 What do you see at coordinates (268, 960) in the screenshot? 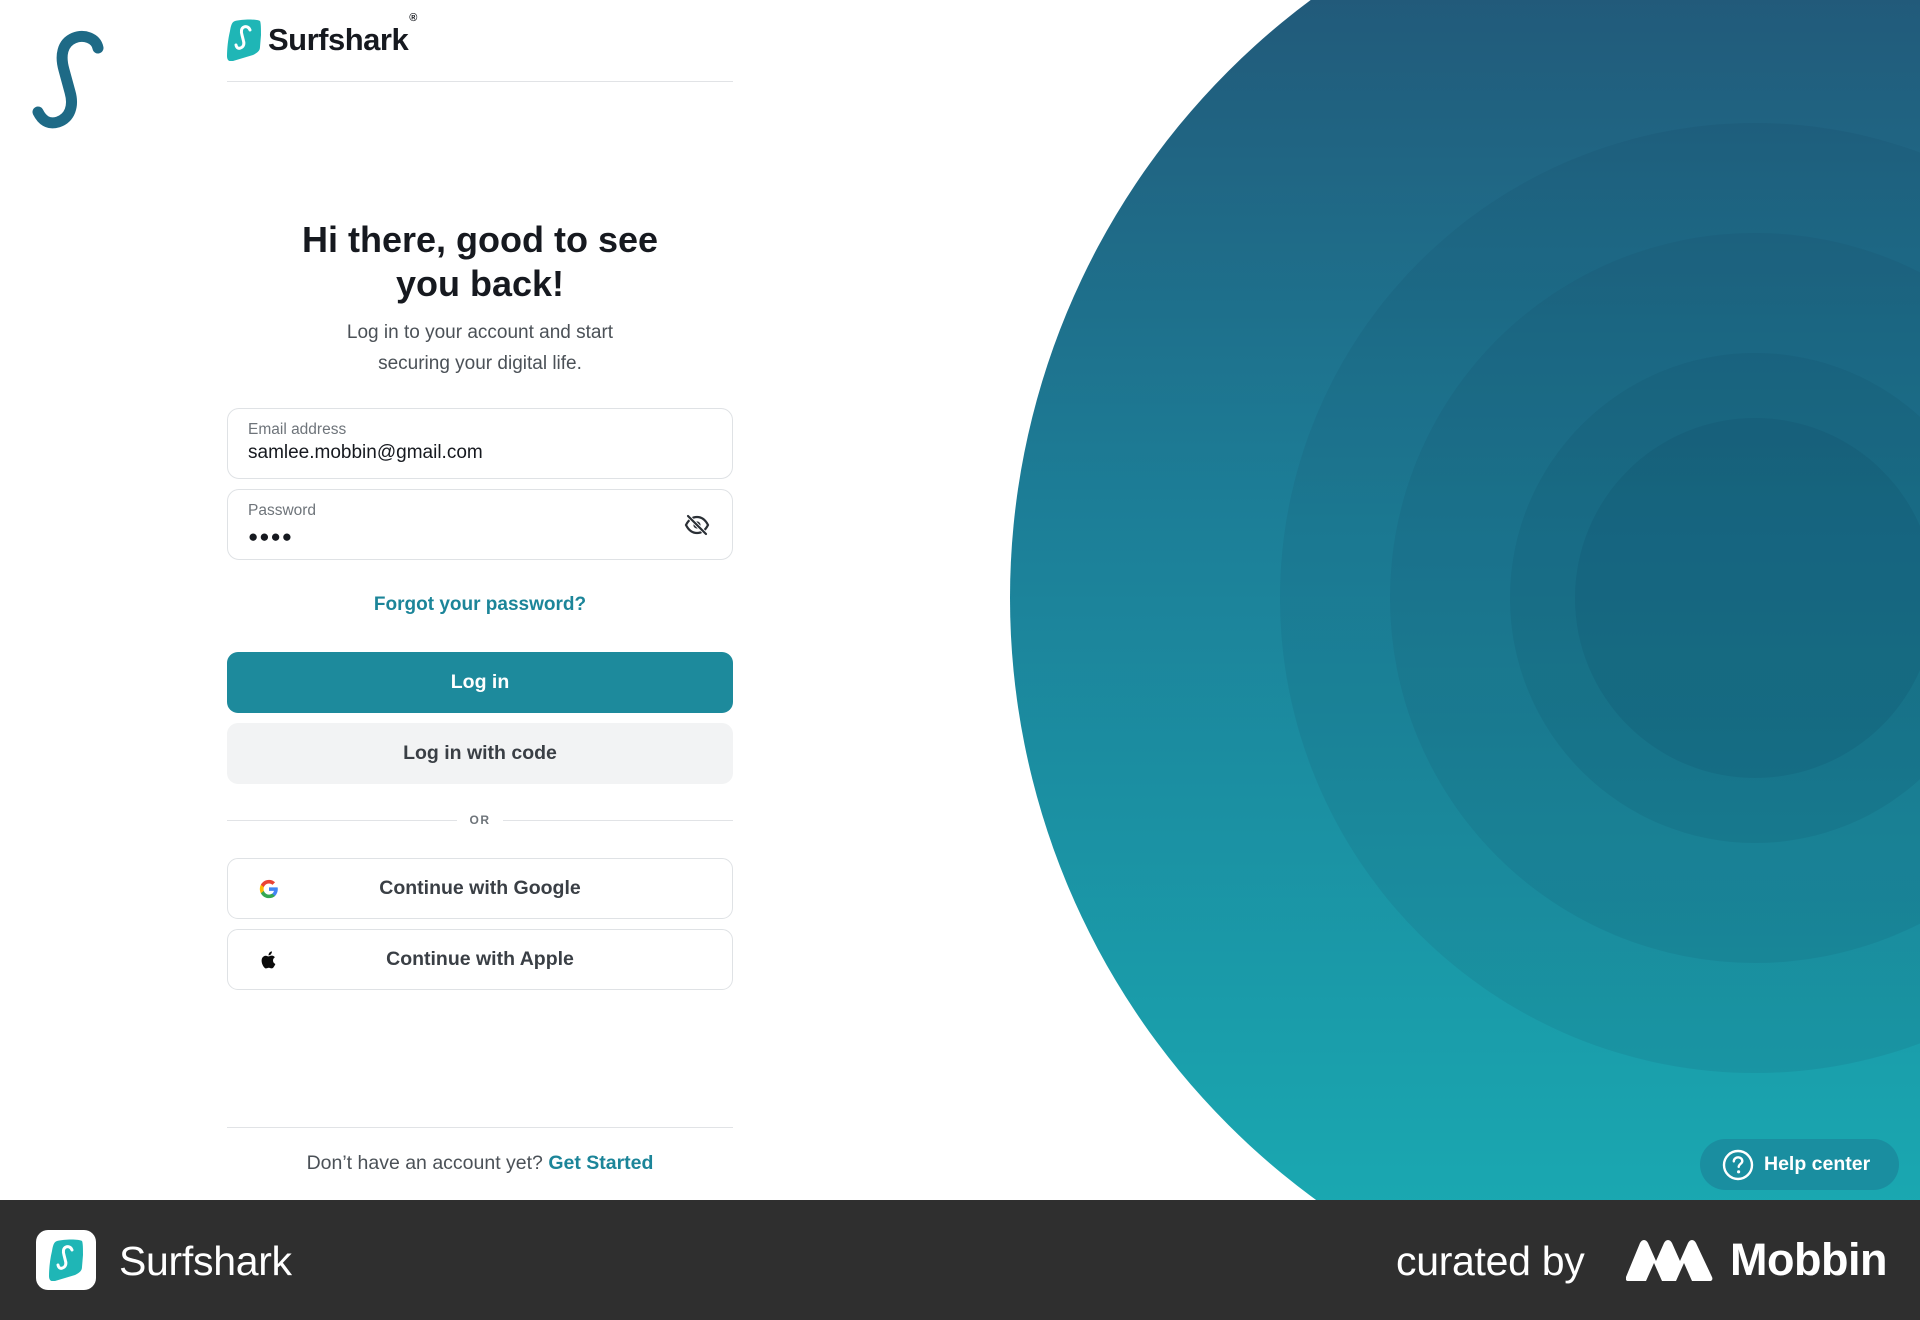
I see `apple-icon` at bounding box center [268, 960].